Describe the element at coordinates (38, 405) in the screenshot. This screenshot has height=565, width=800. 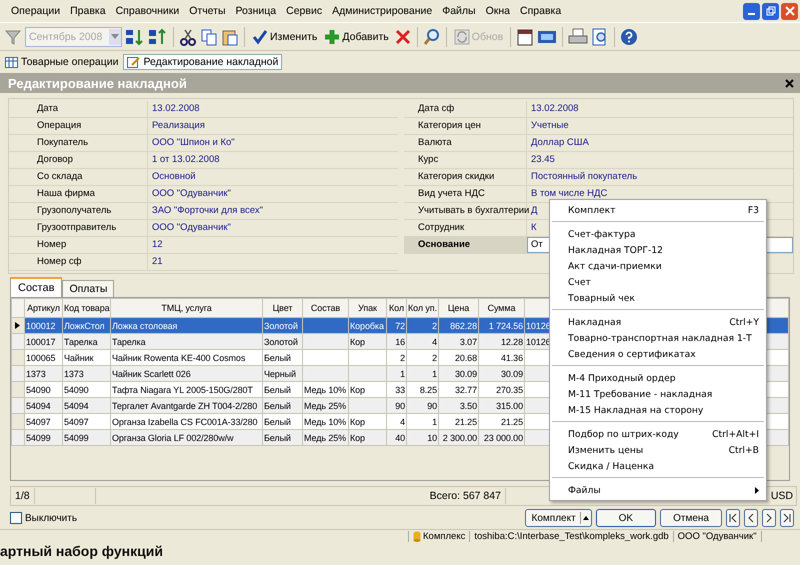
I see `table-cell: 54094` at that location.